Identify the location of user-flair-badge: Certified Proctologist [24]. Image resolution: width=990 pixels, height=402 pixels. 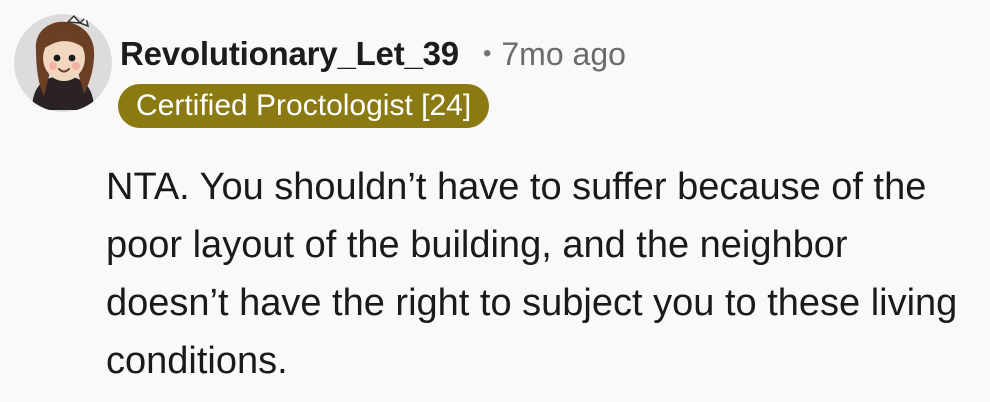
(304, 106).